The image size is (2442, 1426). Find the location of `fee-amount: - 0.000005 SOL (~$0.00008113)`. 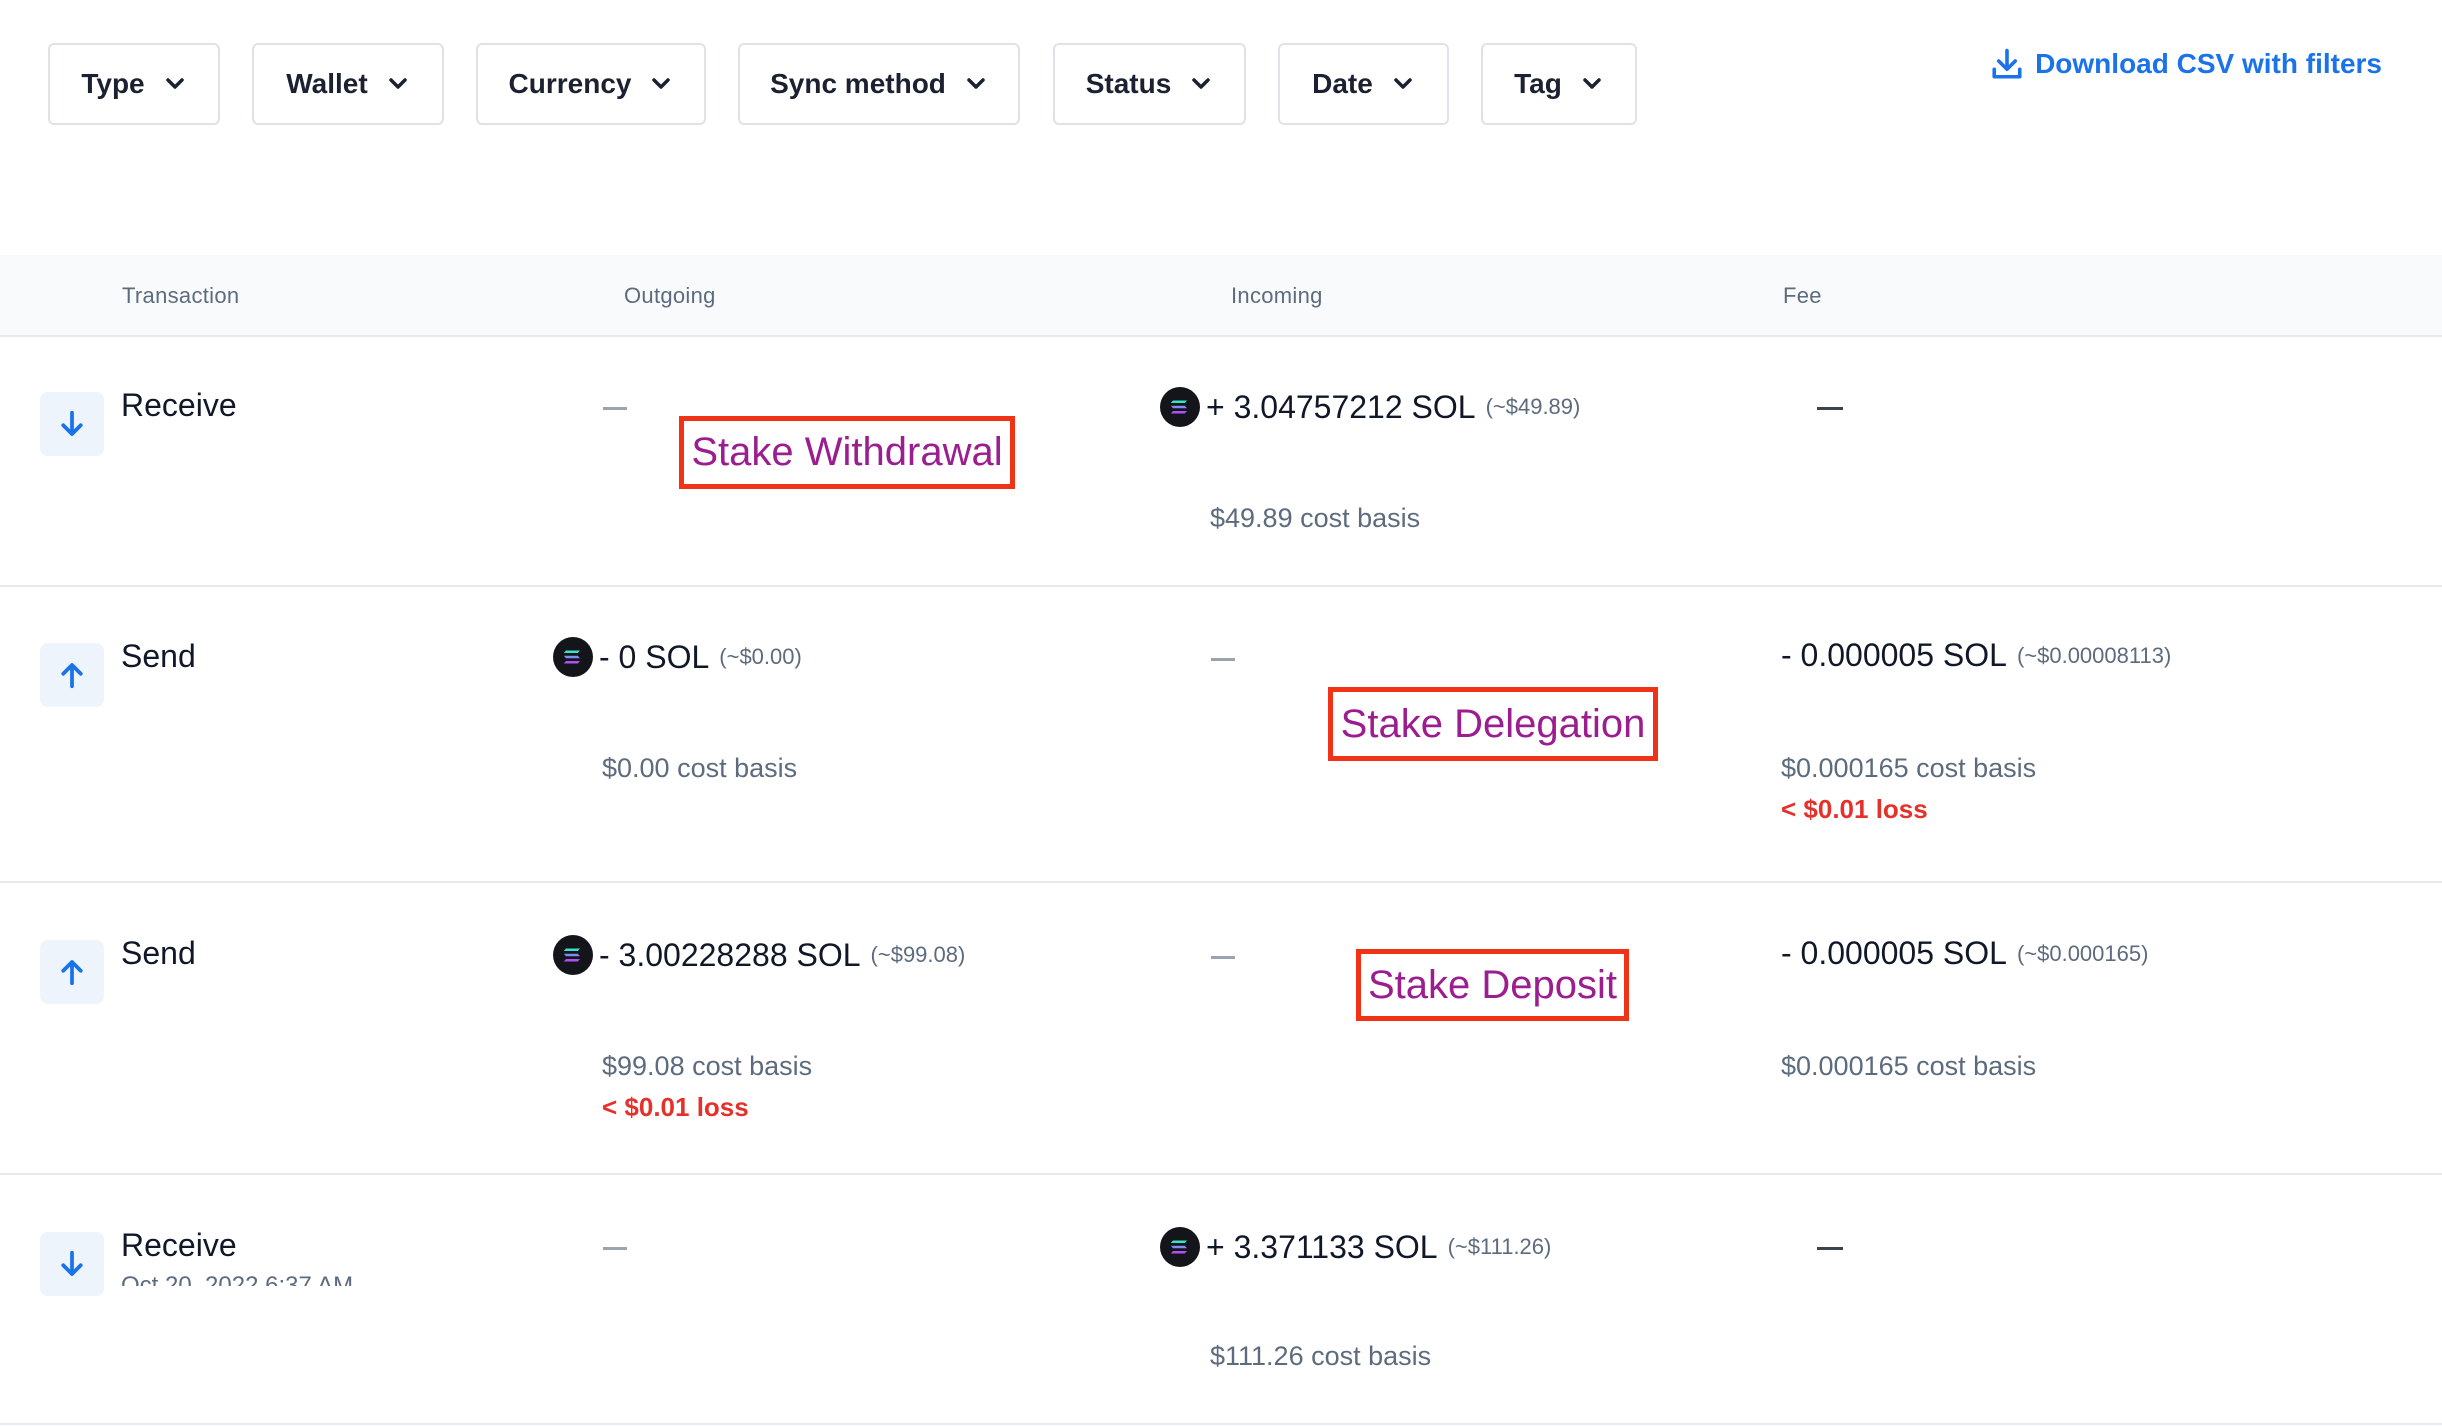

fee-amount: - 0.000005 SOL (~$0.00008113) is located at coordinates (1976, 655).